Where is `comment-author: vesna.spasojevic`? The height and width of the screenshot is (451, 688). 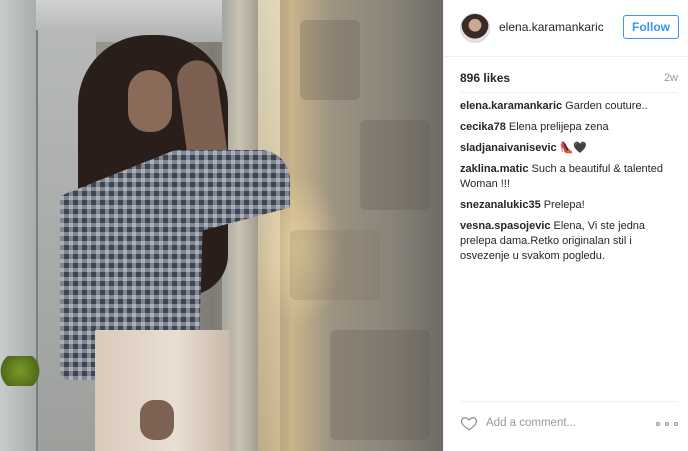
comment-author: vesna.spasojevic is located at coordinates (505, 226).